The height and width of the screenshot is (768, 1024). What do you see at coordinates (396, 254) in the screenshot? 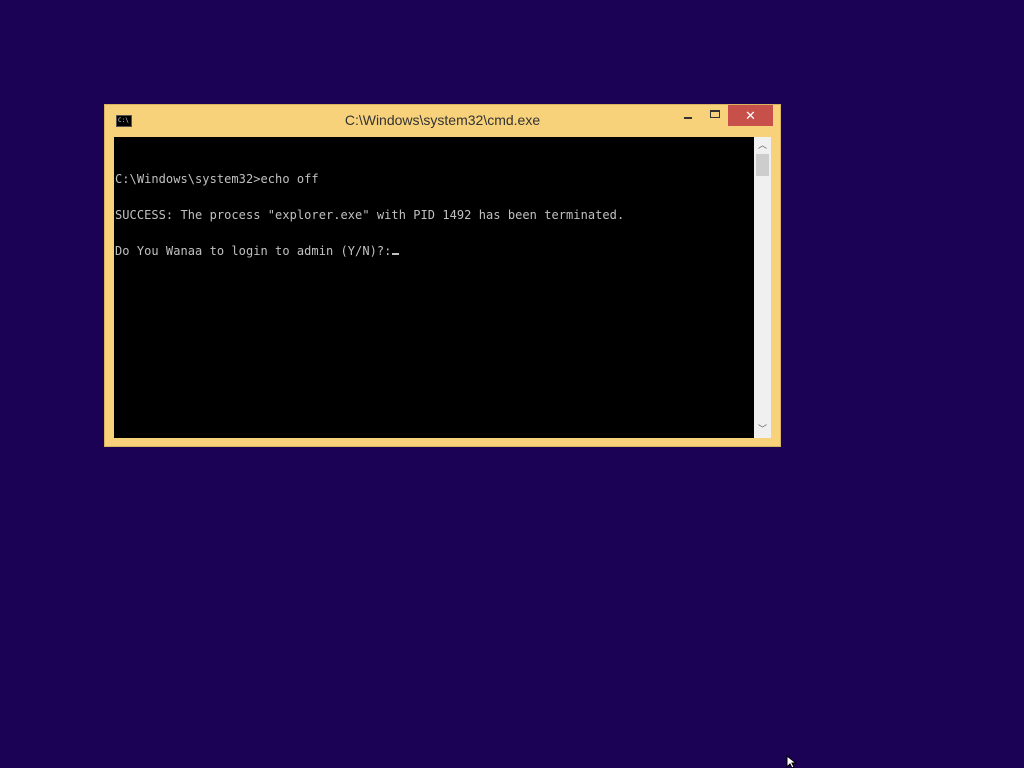
I see `text-cursor` at bounding box center [396, 254].